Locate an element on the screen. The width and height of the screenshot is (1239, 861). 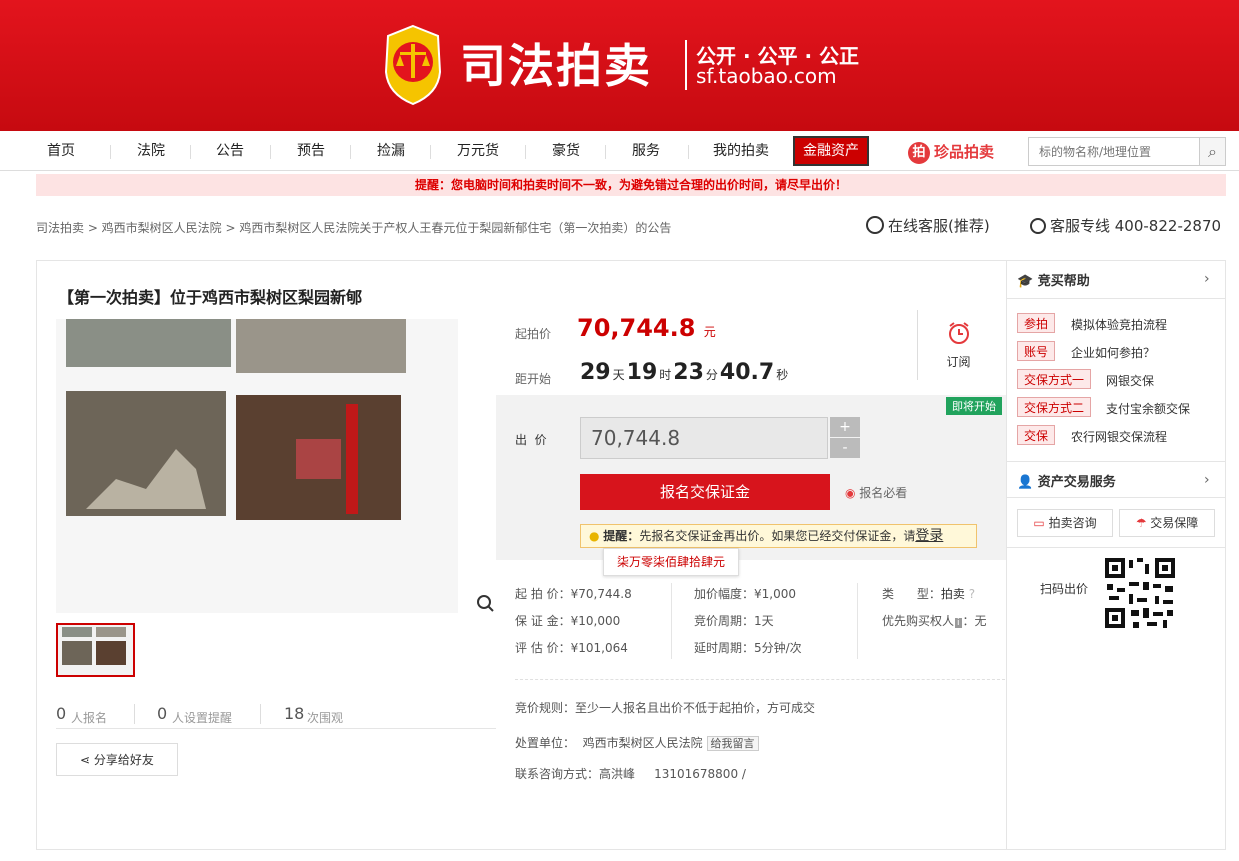
countdown-hours-unit: 时 is located at coordinates (665, 375).